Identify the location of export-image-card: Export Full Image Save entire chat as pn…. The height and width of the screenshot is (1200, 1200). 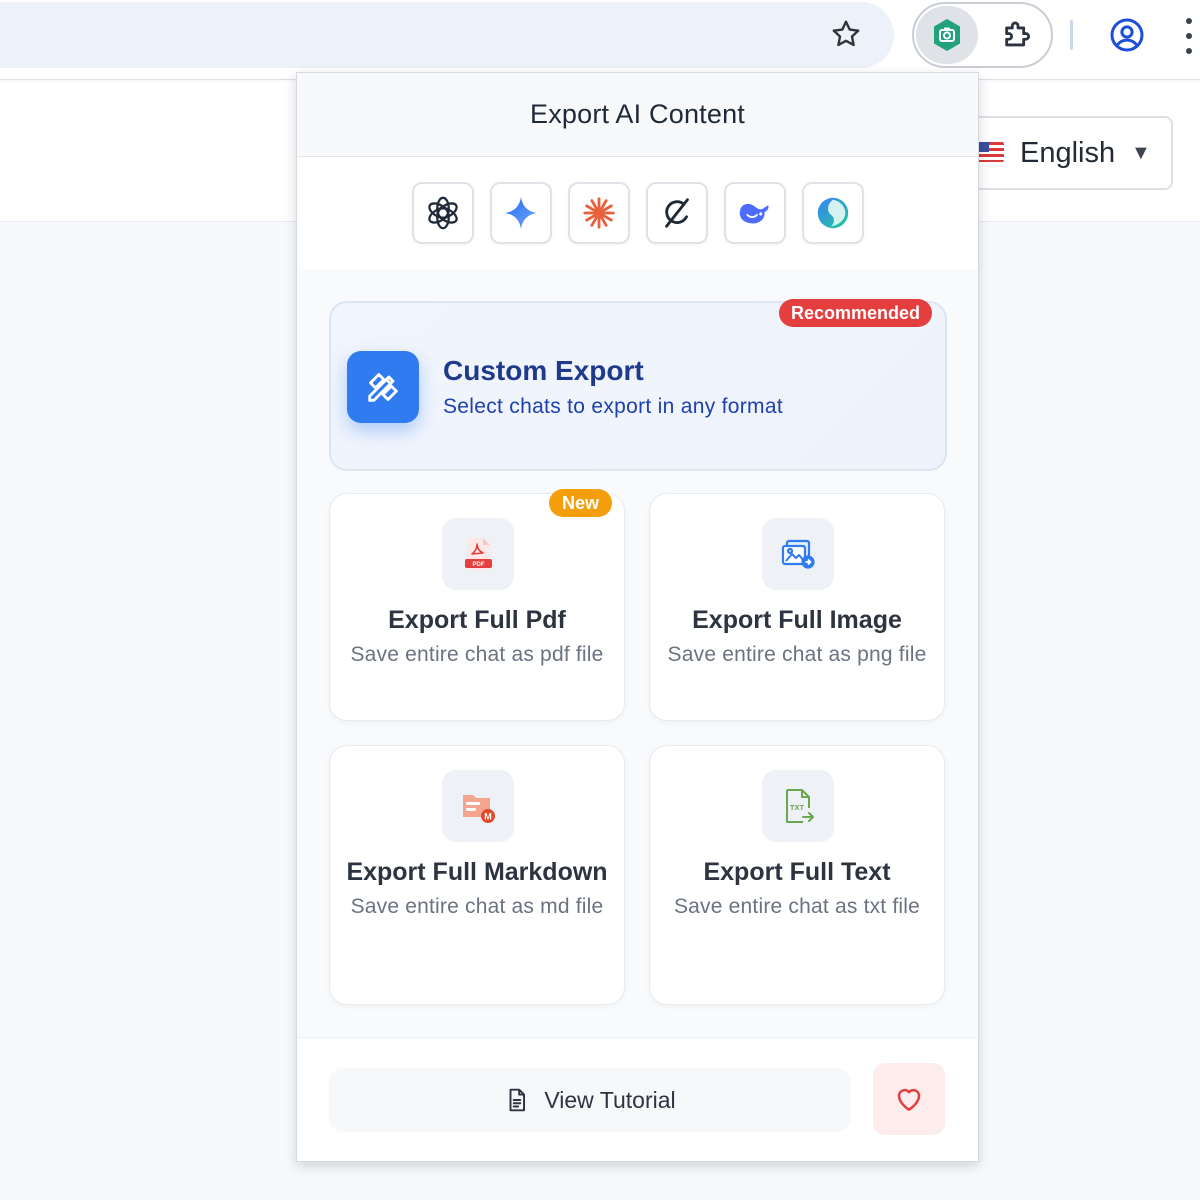
(797, 607).